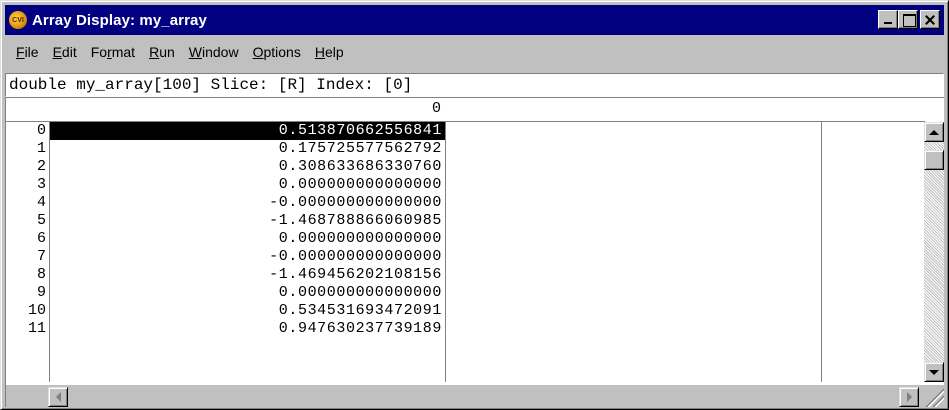 Image resolution: width=949 pixels, height=410 pixels. I want to click on menu-accelerator-letter: F, so click(20, 52).